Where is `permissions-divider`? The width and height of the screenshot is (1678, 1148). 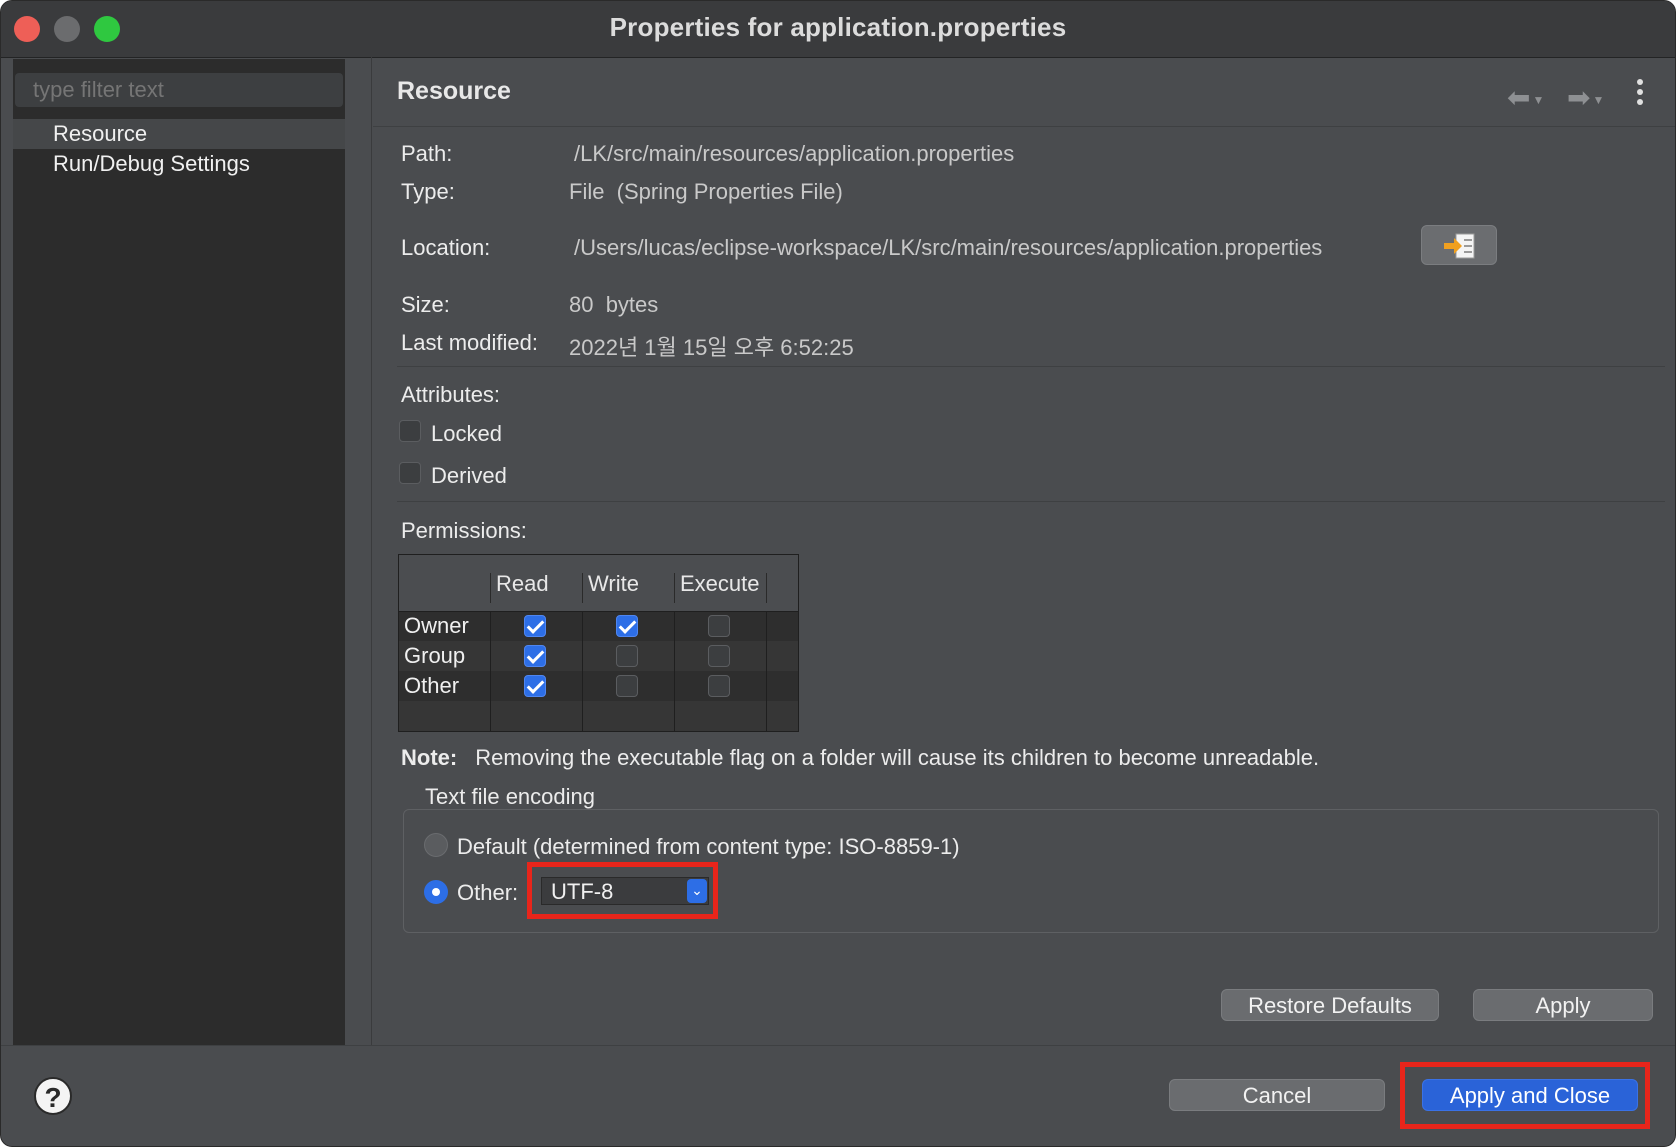
permissions-divider is located at coordinates (1031, 501).